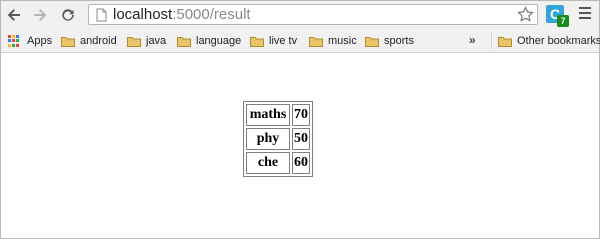  I want to click on table-row: maths 70, so click(278, 115).